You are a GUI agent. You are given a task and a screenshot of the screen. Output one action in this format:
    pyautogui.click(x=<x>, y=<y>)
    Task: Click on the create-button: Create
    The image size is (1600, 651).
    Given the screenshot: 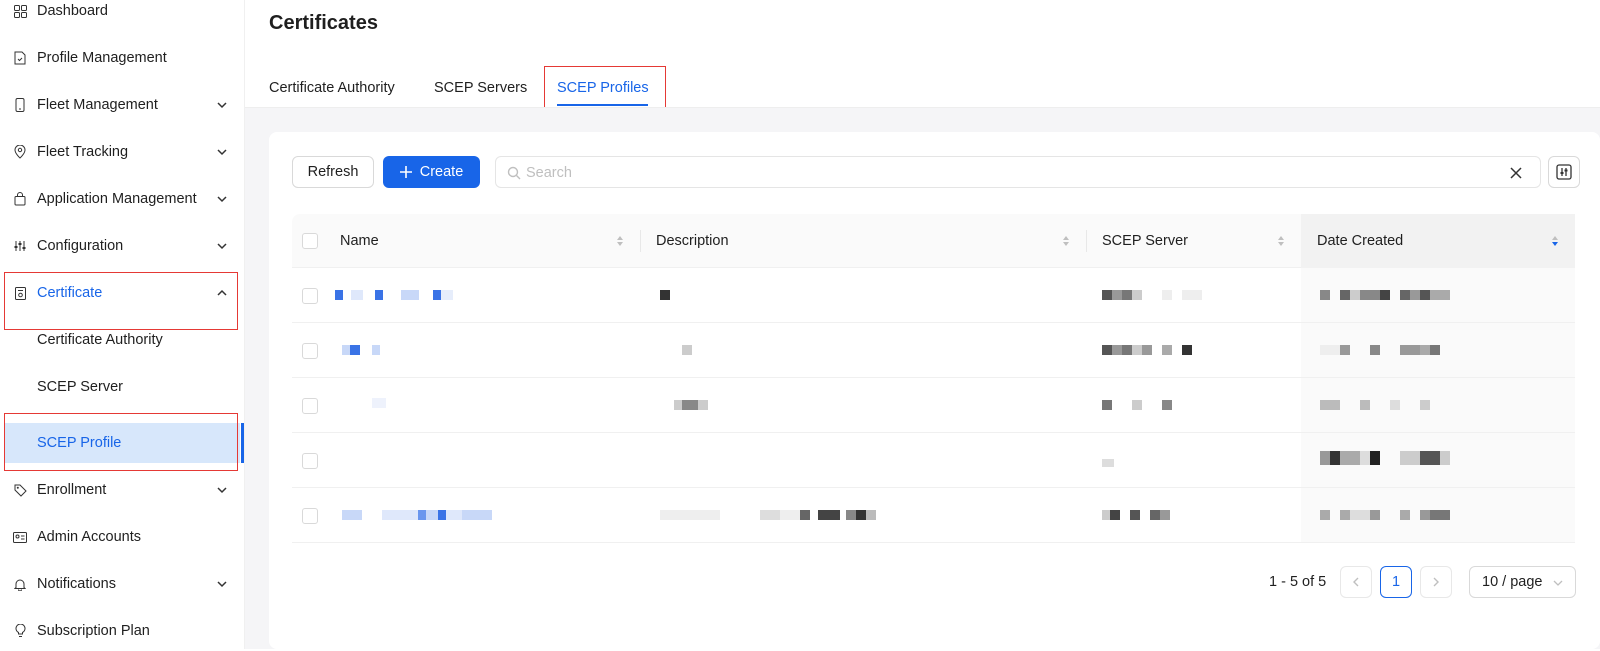 What is the action you would take?
    pyautogui.click(x=431, y=172)
    